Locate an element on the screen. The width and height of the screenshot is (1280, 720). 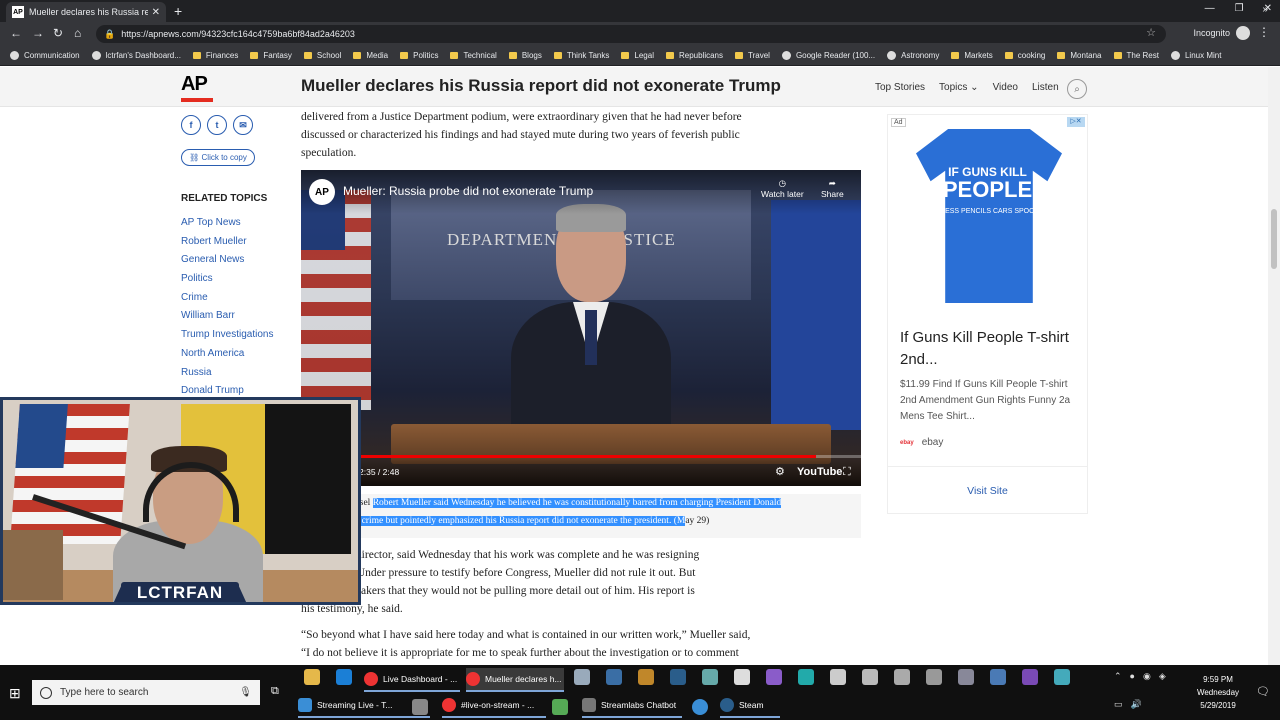
edge-icon is located at coordinates (344, 677).